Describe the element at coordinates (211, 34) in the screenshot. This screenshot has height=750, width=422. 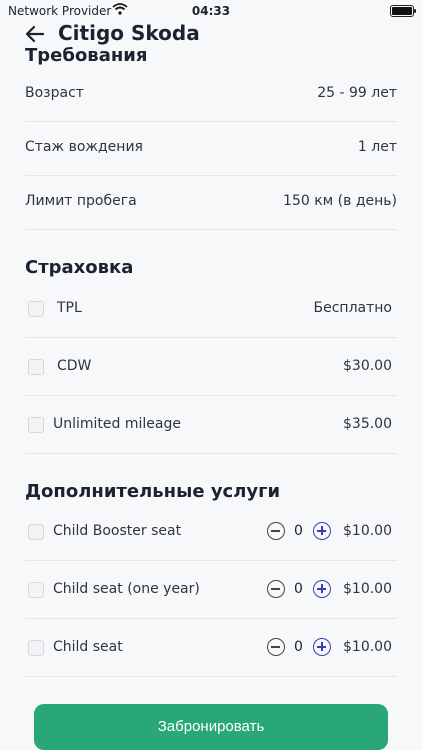
I see `nav-header: Citigo Skoda` at that location.